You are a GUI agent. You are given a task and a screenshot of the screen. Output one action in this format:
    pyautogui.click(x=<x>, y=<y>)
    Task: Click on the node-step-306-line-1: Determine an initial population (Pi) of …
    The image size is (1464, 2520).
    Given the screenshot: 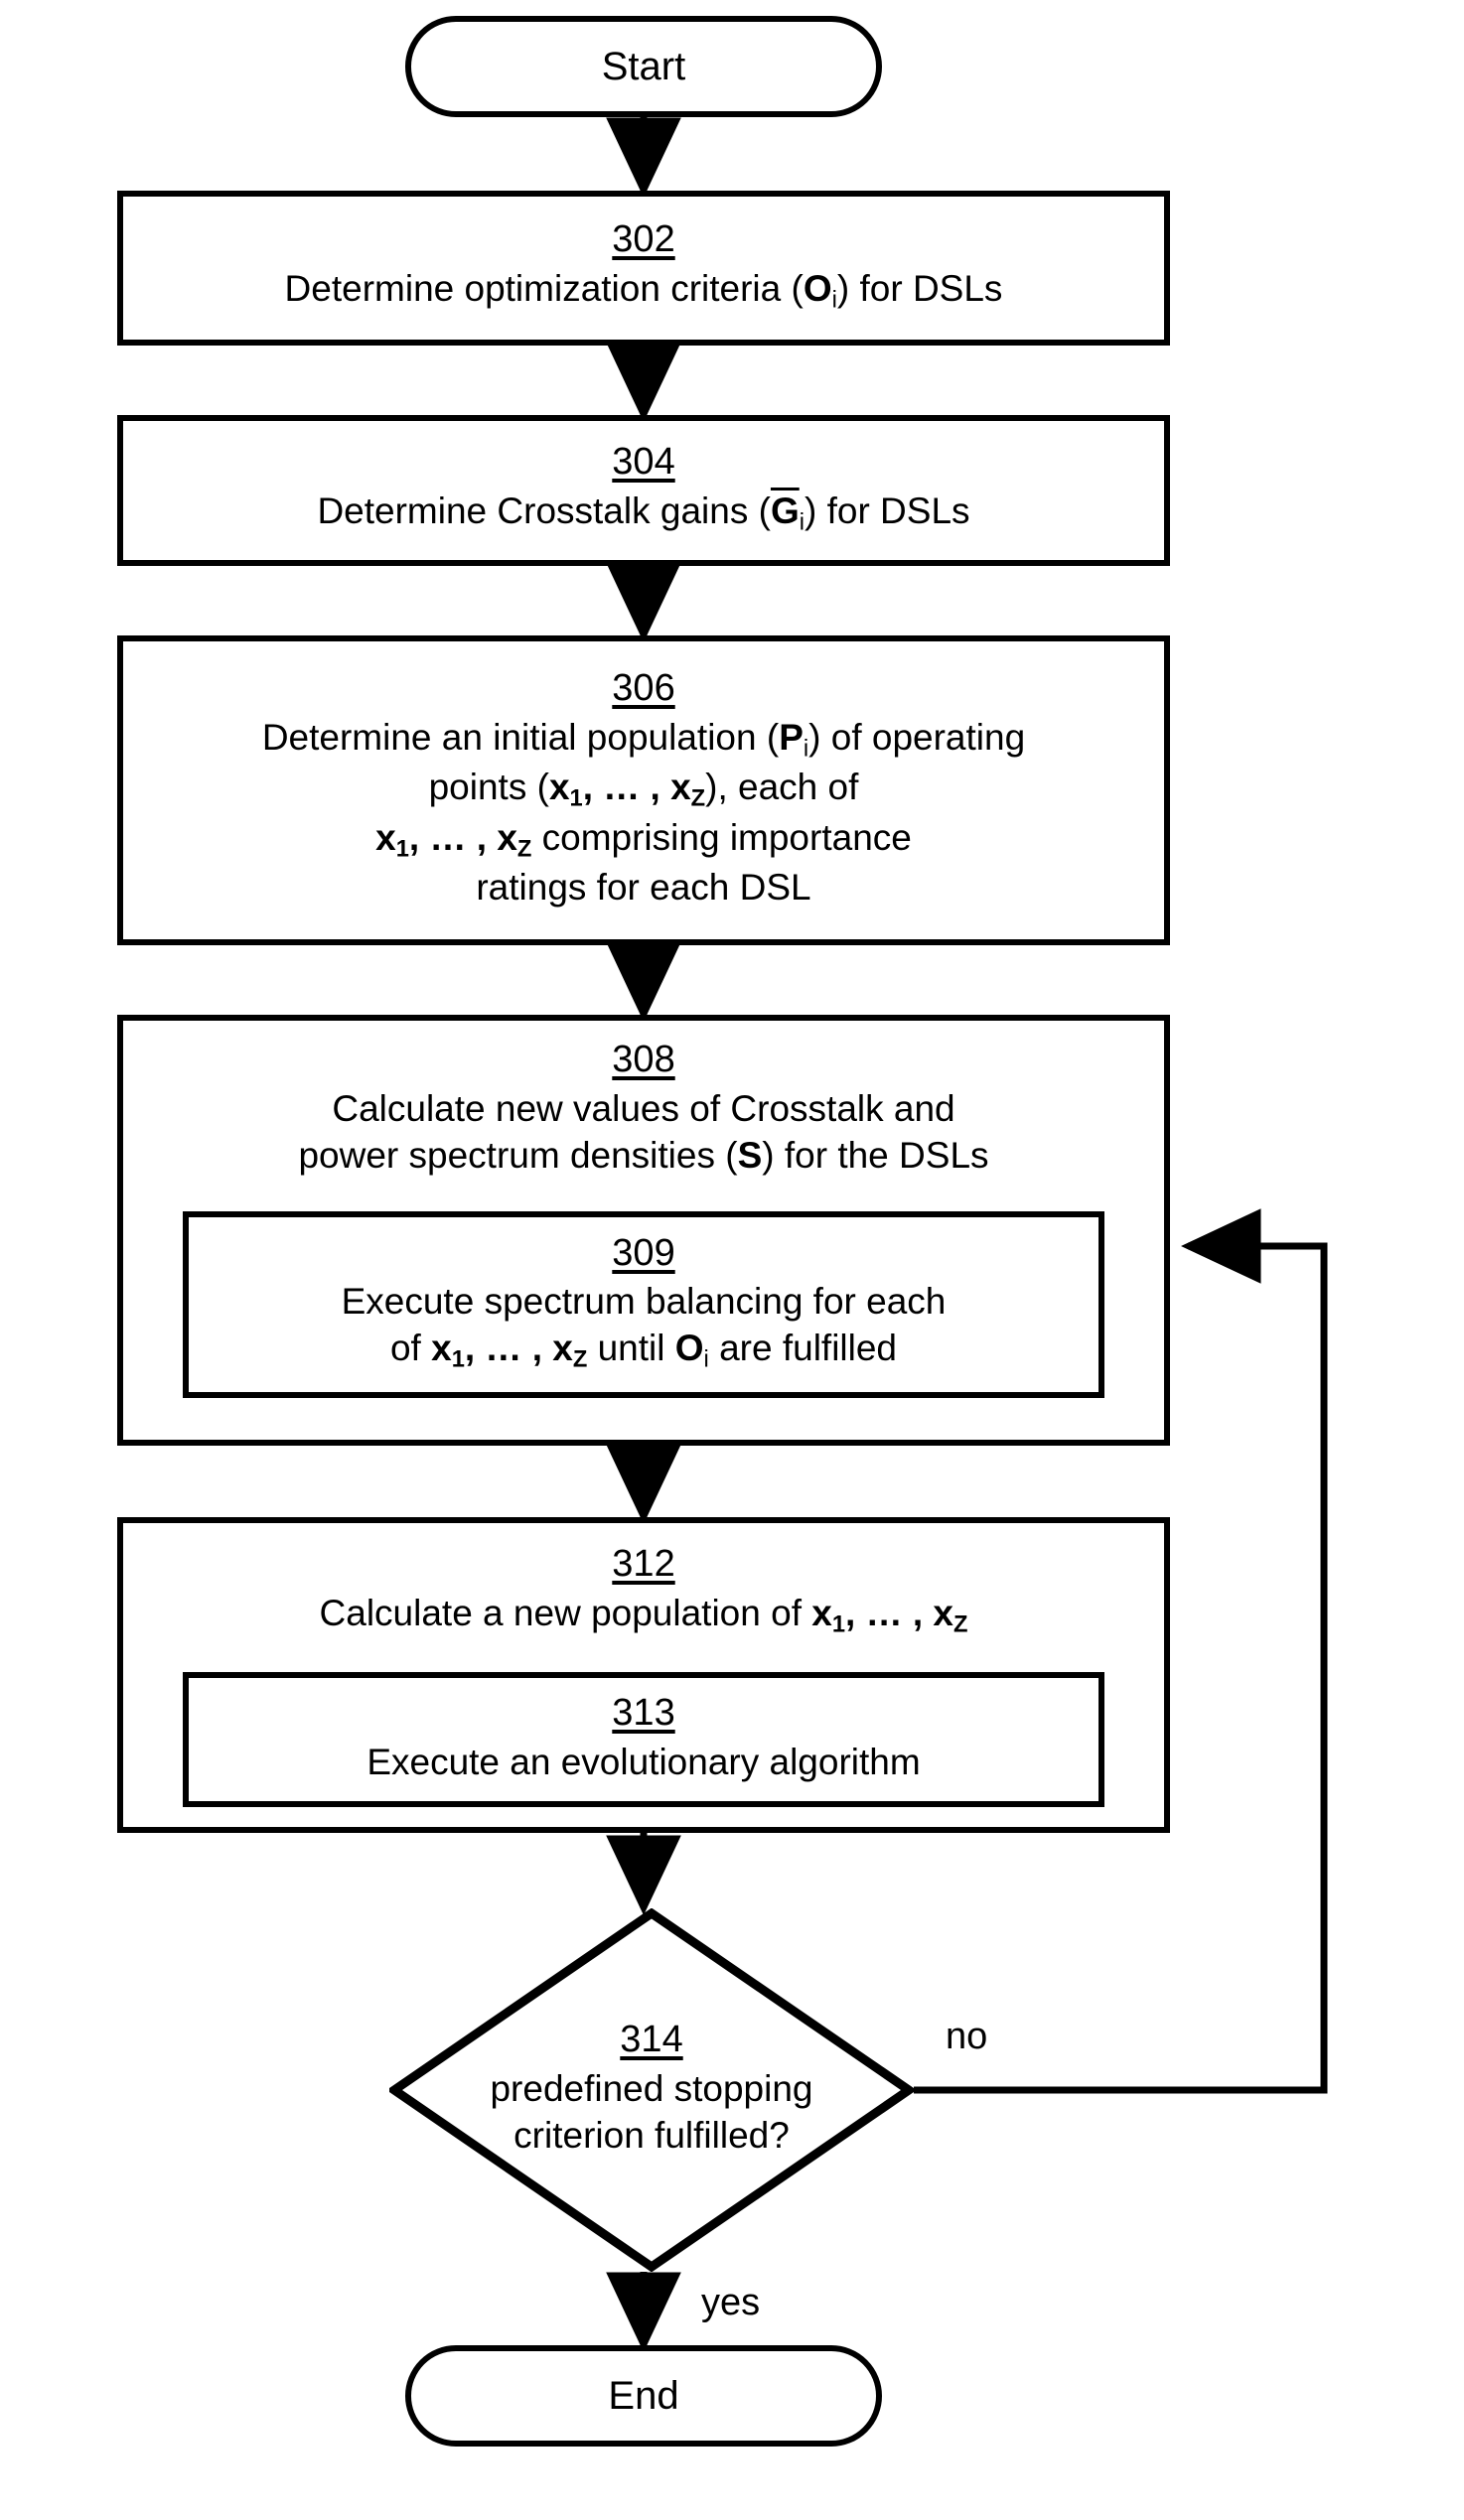 What is the action you would take?
    pyautogui.click(x=643, y=739)
    